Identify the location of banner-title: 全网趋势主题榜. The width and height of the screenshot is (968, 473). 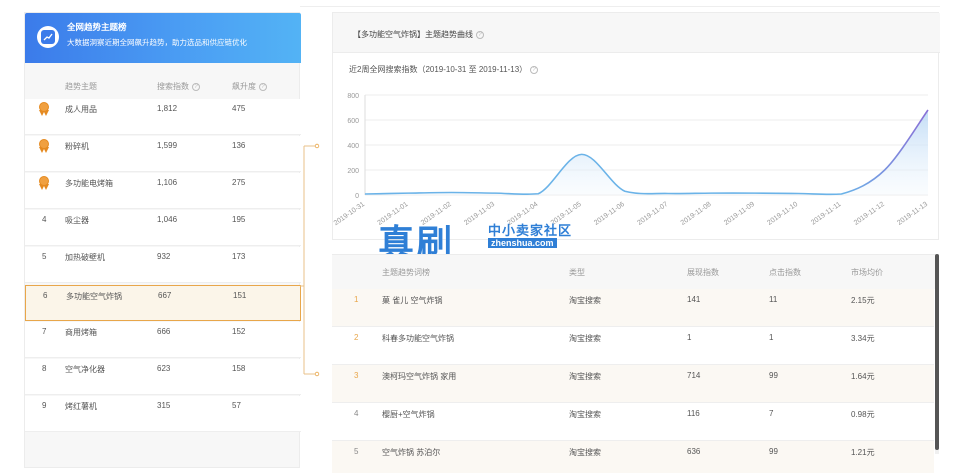
(97, 27).